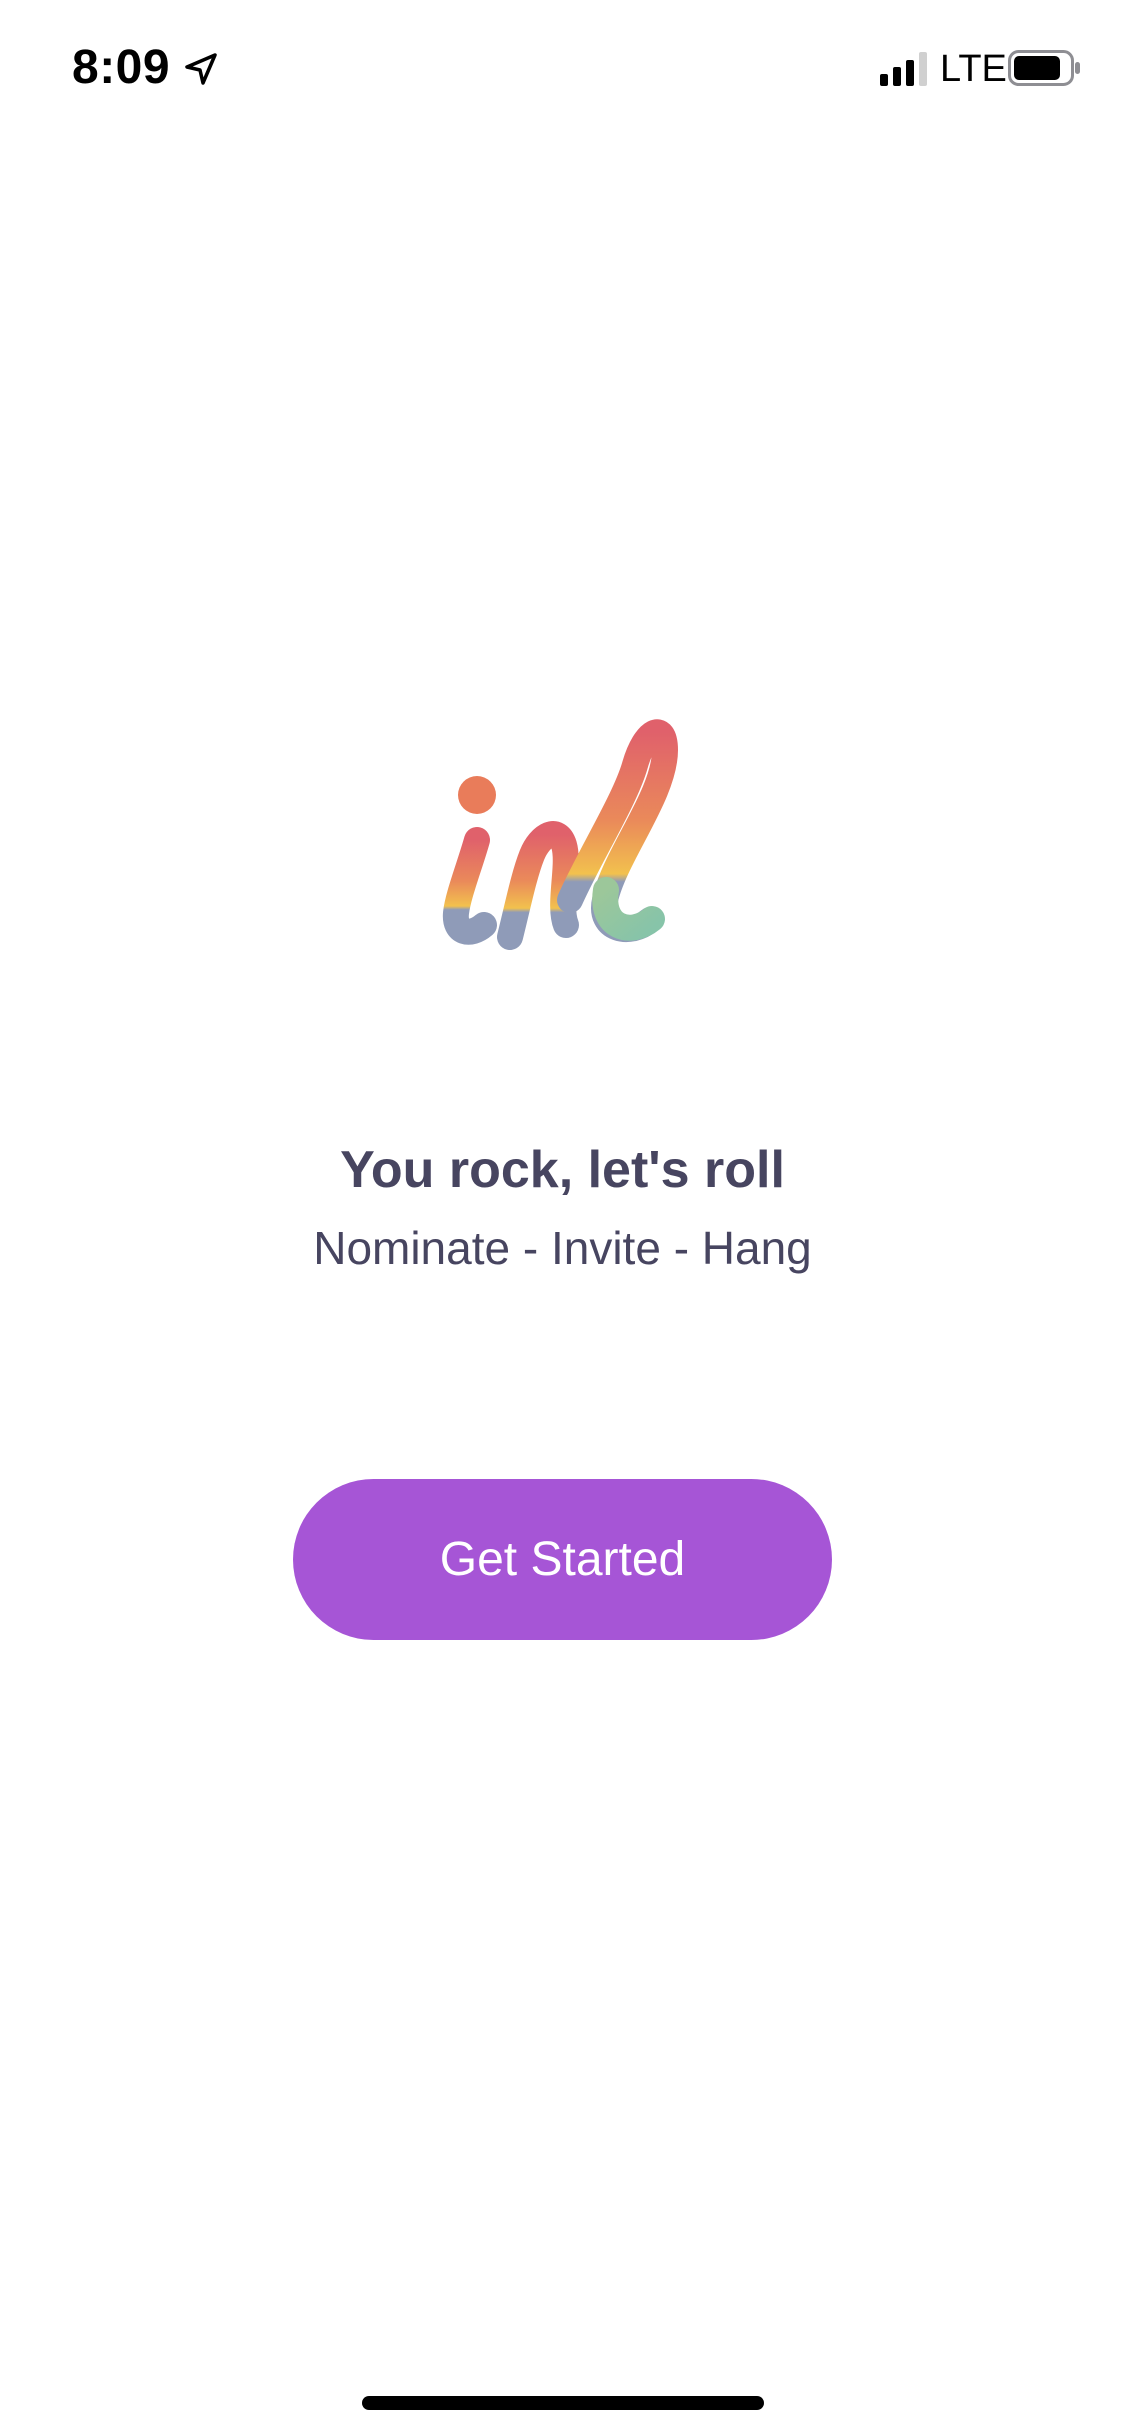 The height and width of the screenshot is (2436, 1125). Describe the element at coordinates (903, 69) in the screenshot. I see `cellular-signal-icon` at that location.